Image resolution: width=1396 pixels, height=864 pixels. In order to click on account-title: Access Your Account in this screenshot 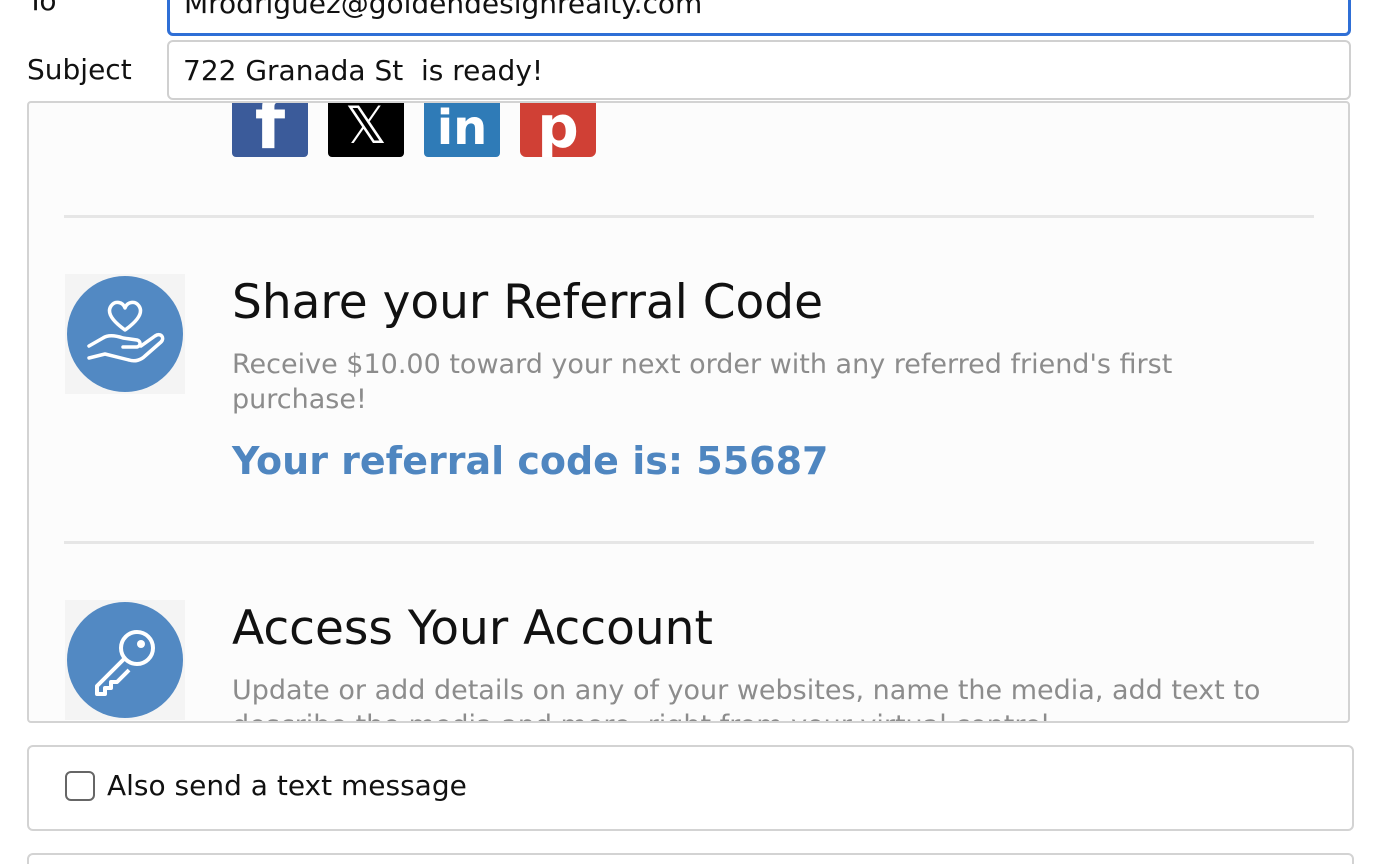, I will do `click(472, 628)`.